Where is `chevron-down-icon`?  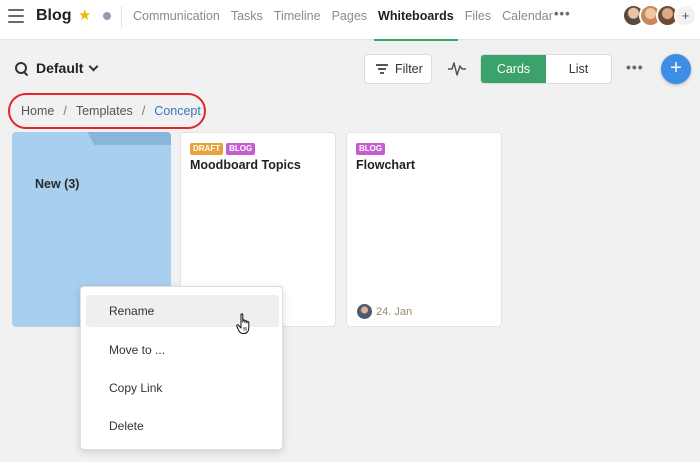
chevron-down-icon is located at coordinates (94, 66).